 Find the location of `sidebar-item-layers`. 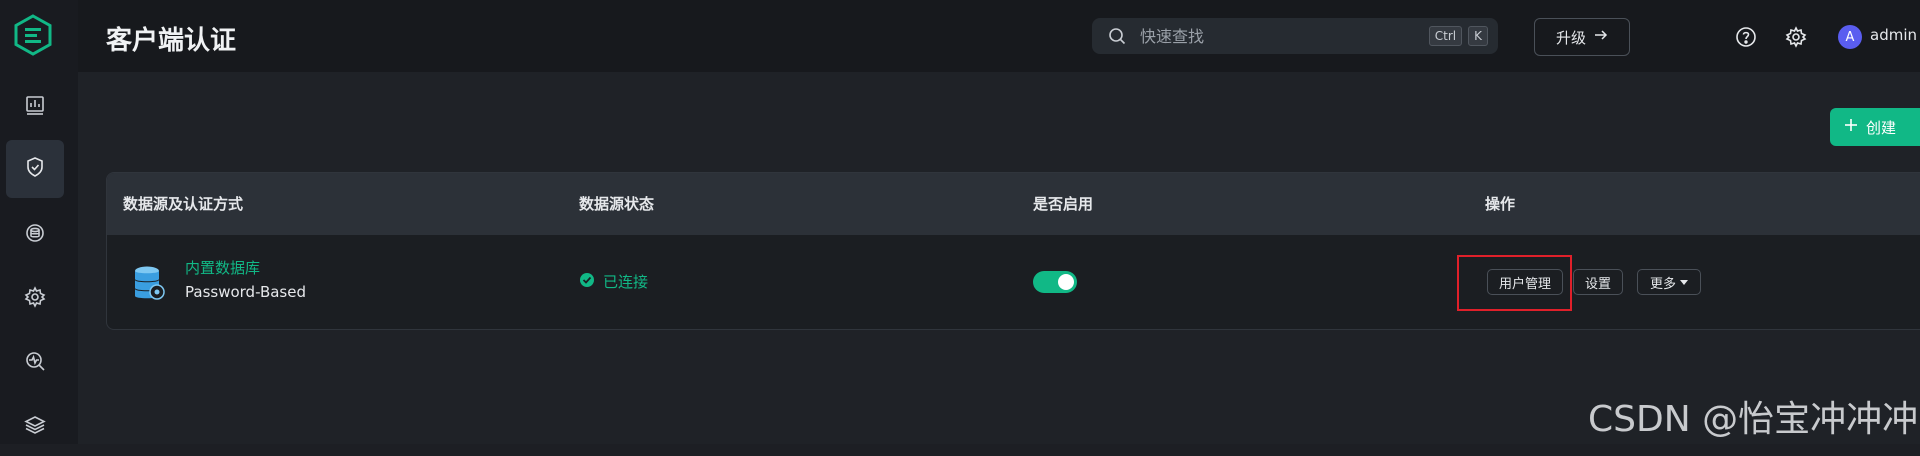

sidebar-item-layers is located at coordinates (35, 427).